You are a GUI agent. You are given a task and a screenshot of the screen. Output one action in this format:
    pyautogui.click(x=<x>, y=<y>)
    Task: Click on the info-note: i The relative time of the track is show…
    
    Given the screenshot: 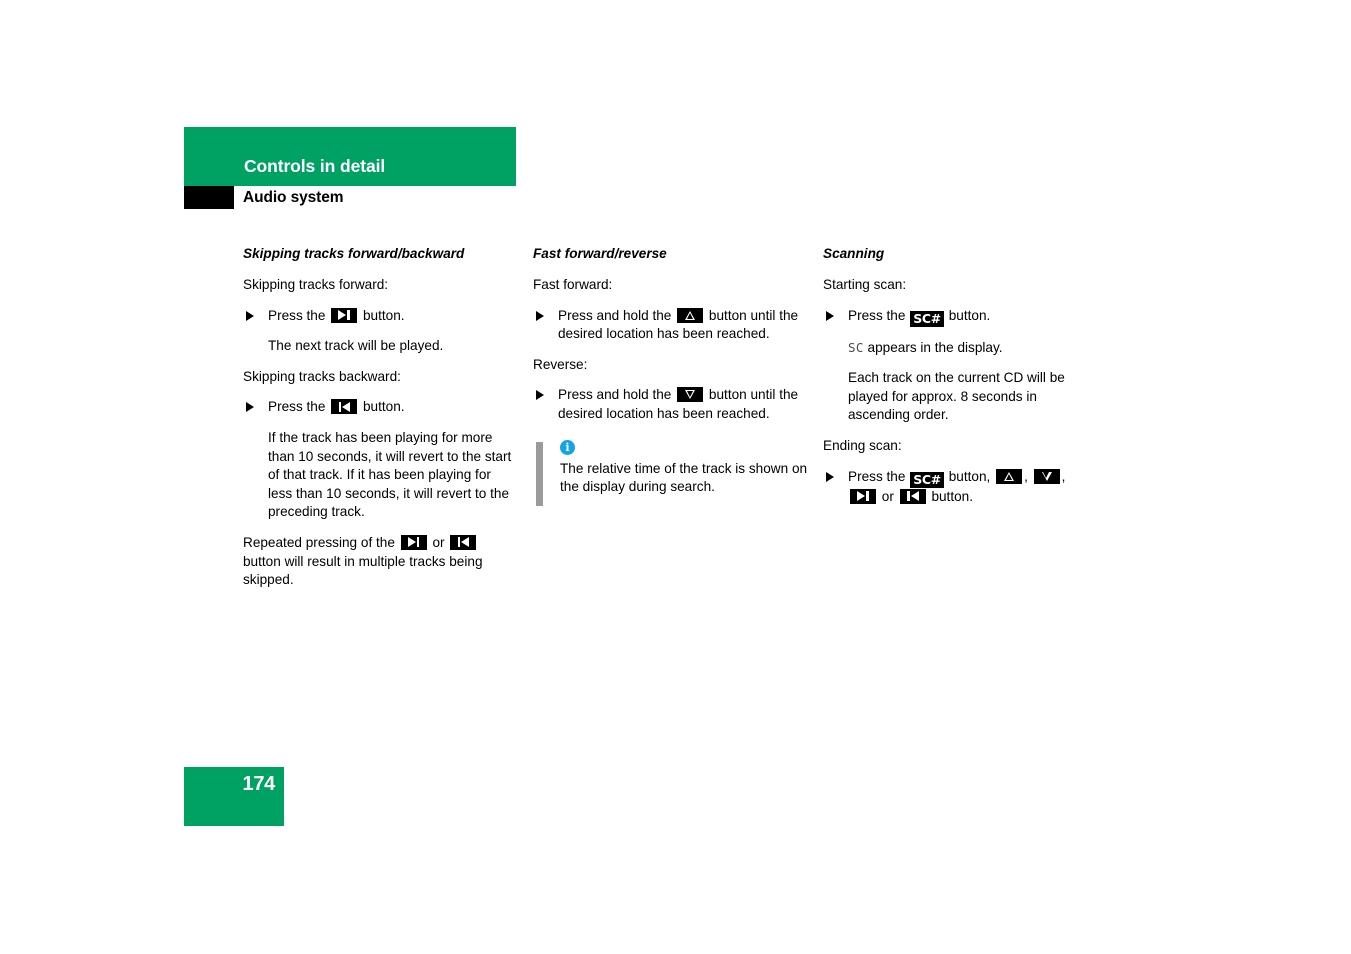 What is the action you would take?
    pyautogui.click(x=670, y=472)
    